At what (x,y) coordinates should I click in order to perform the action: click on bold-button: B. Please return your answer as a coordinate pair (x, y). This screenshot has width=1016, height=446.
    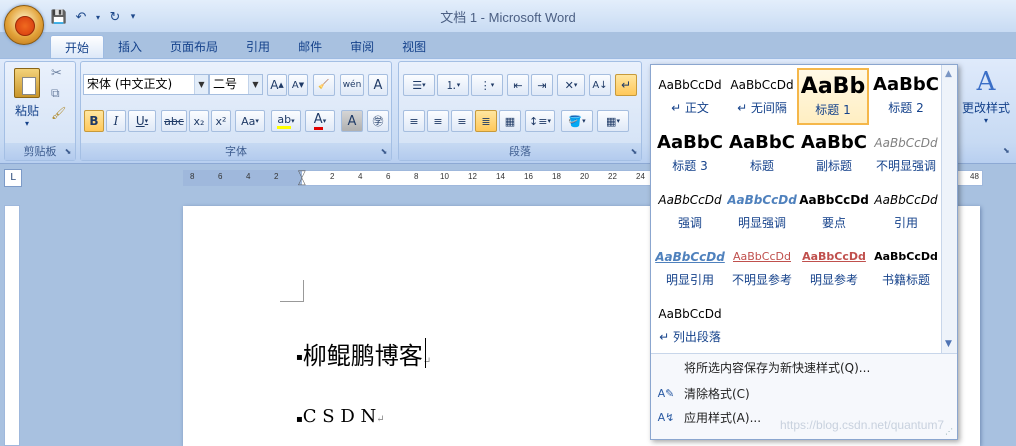
    Looking at the image, I should click on (94, 121).